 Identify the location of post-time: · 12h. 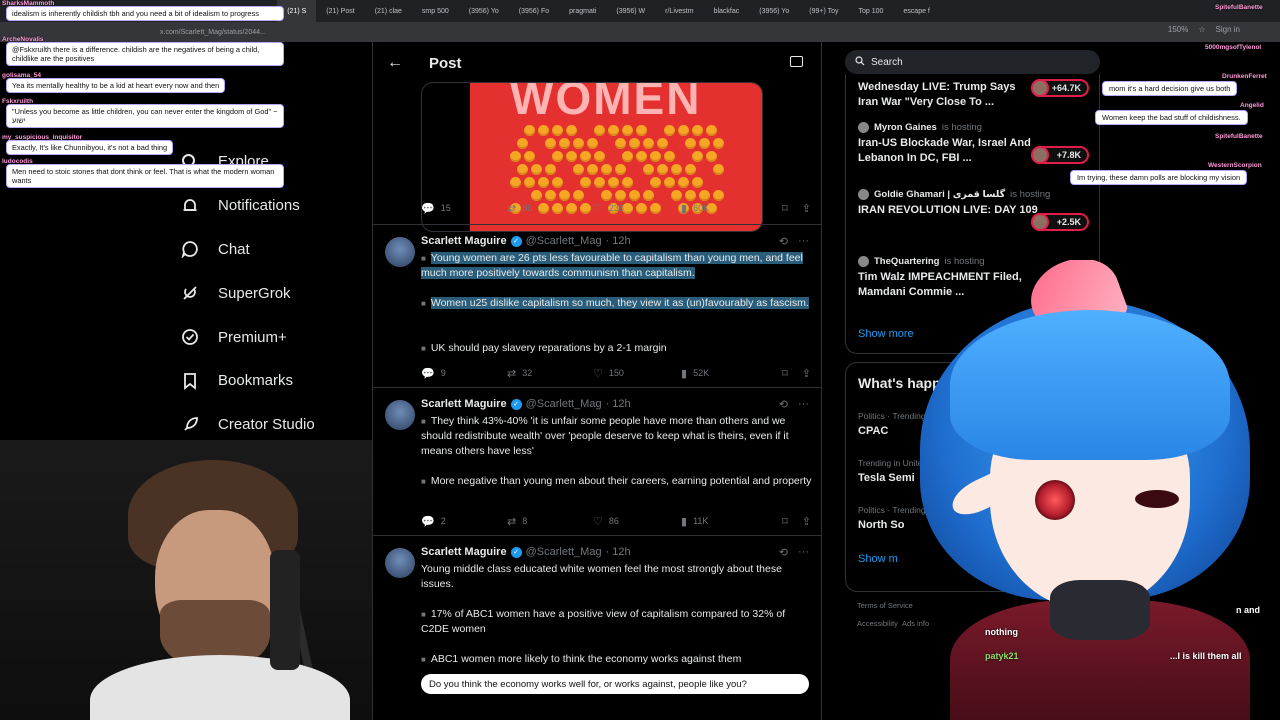
(618, 241).